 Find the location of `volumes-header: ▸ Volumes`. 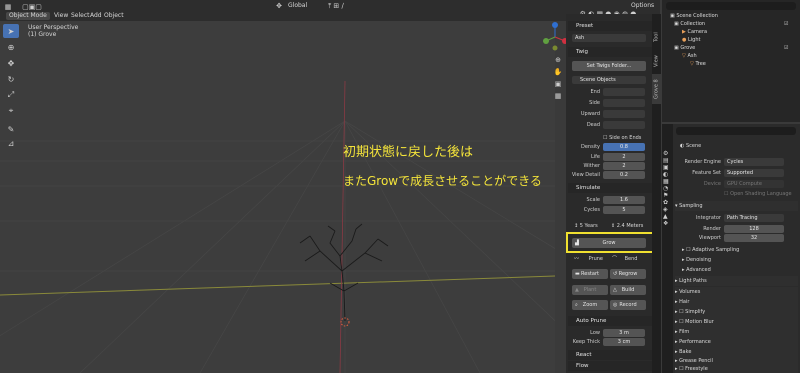

volumes-header: ▸ Volumes is located at coordinates (736, 292).